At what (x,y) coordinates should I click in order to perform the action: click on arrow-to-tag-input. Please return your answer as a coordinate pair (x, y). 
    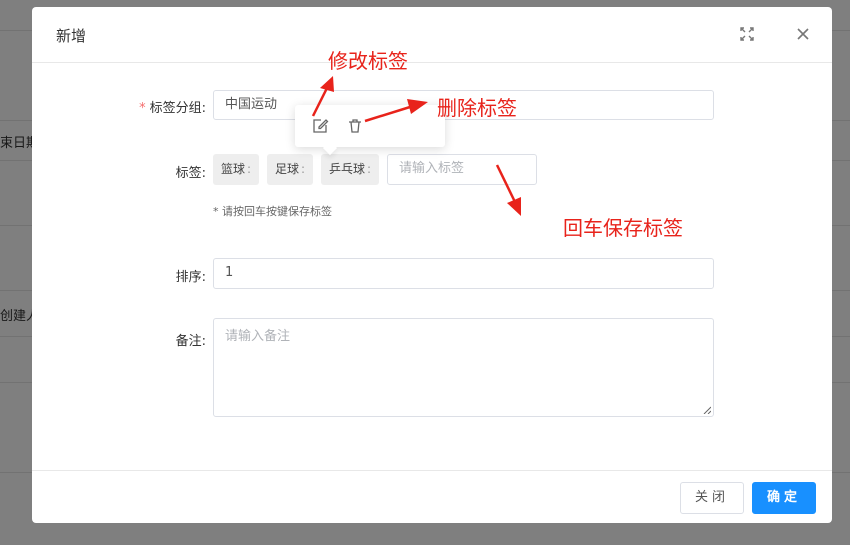
    Looking at the image, I should click on (508, 190).